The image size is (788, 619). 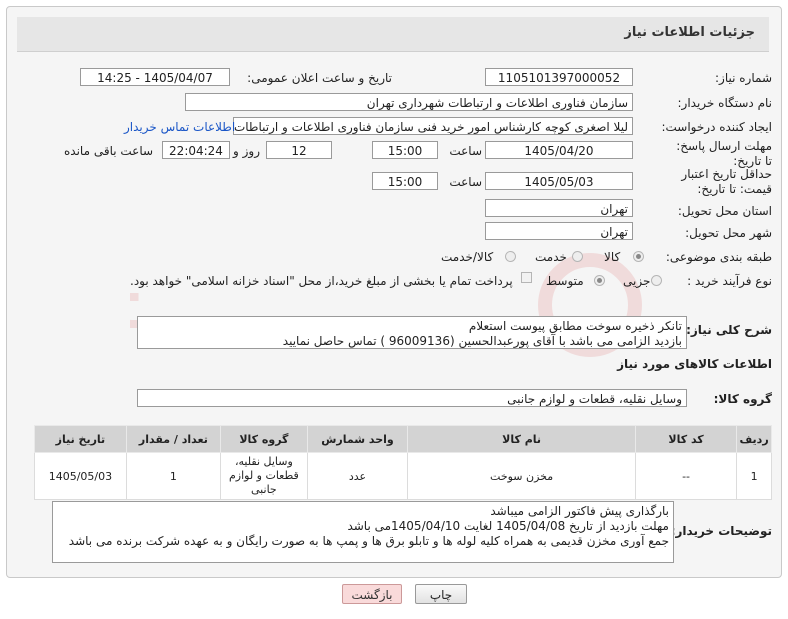 I want to click on price-time-word: ساعت, so click(x=465, y=182).